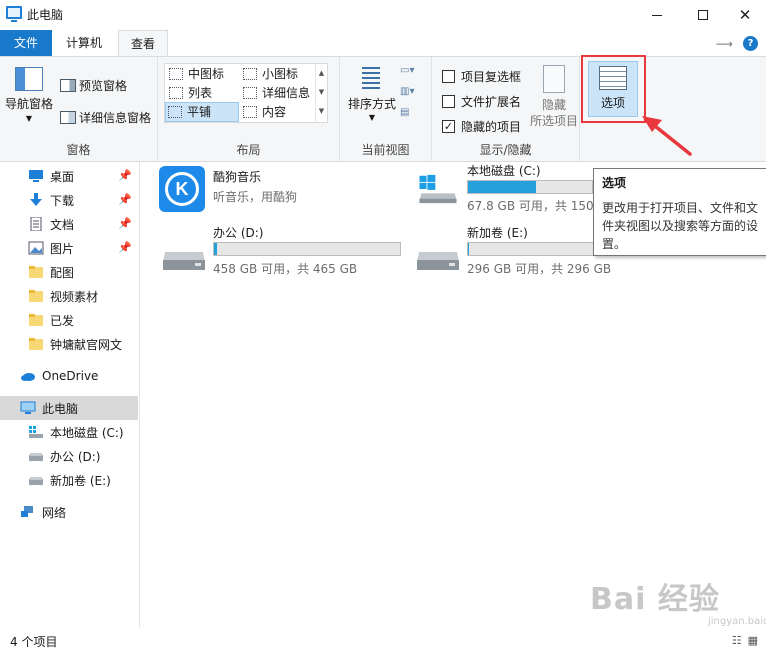  What do you see at coordinates (448, 76) in the screenshot?
I see `item-checkboxes-checkbox` at bounding box center [448, 76].